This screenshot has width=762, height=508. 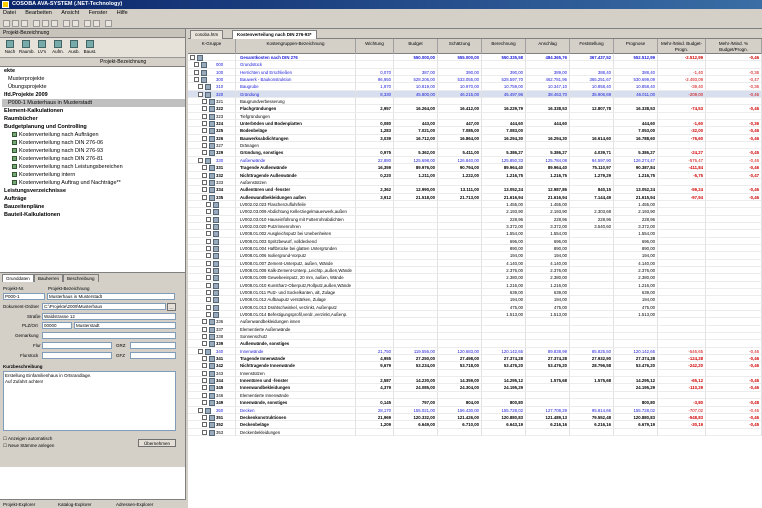 What do you see at coordinates (475, 344) in the screenshot?
I see `table-row: 339 Außenwände, sonstiges` at bounding box center [475, 344].